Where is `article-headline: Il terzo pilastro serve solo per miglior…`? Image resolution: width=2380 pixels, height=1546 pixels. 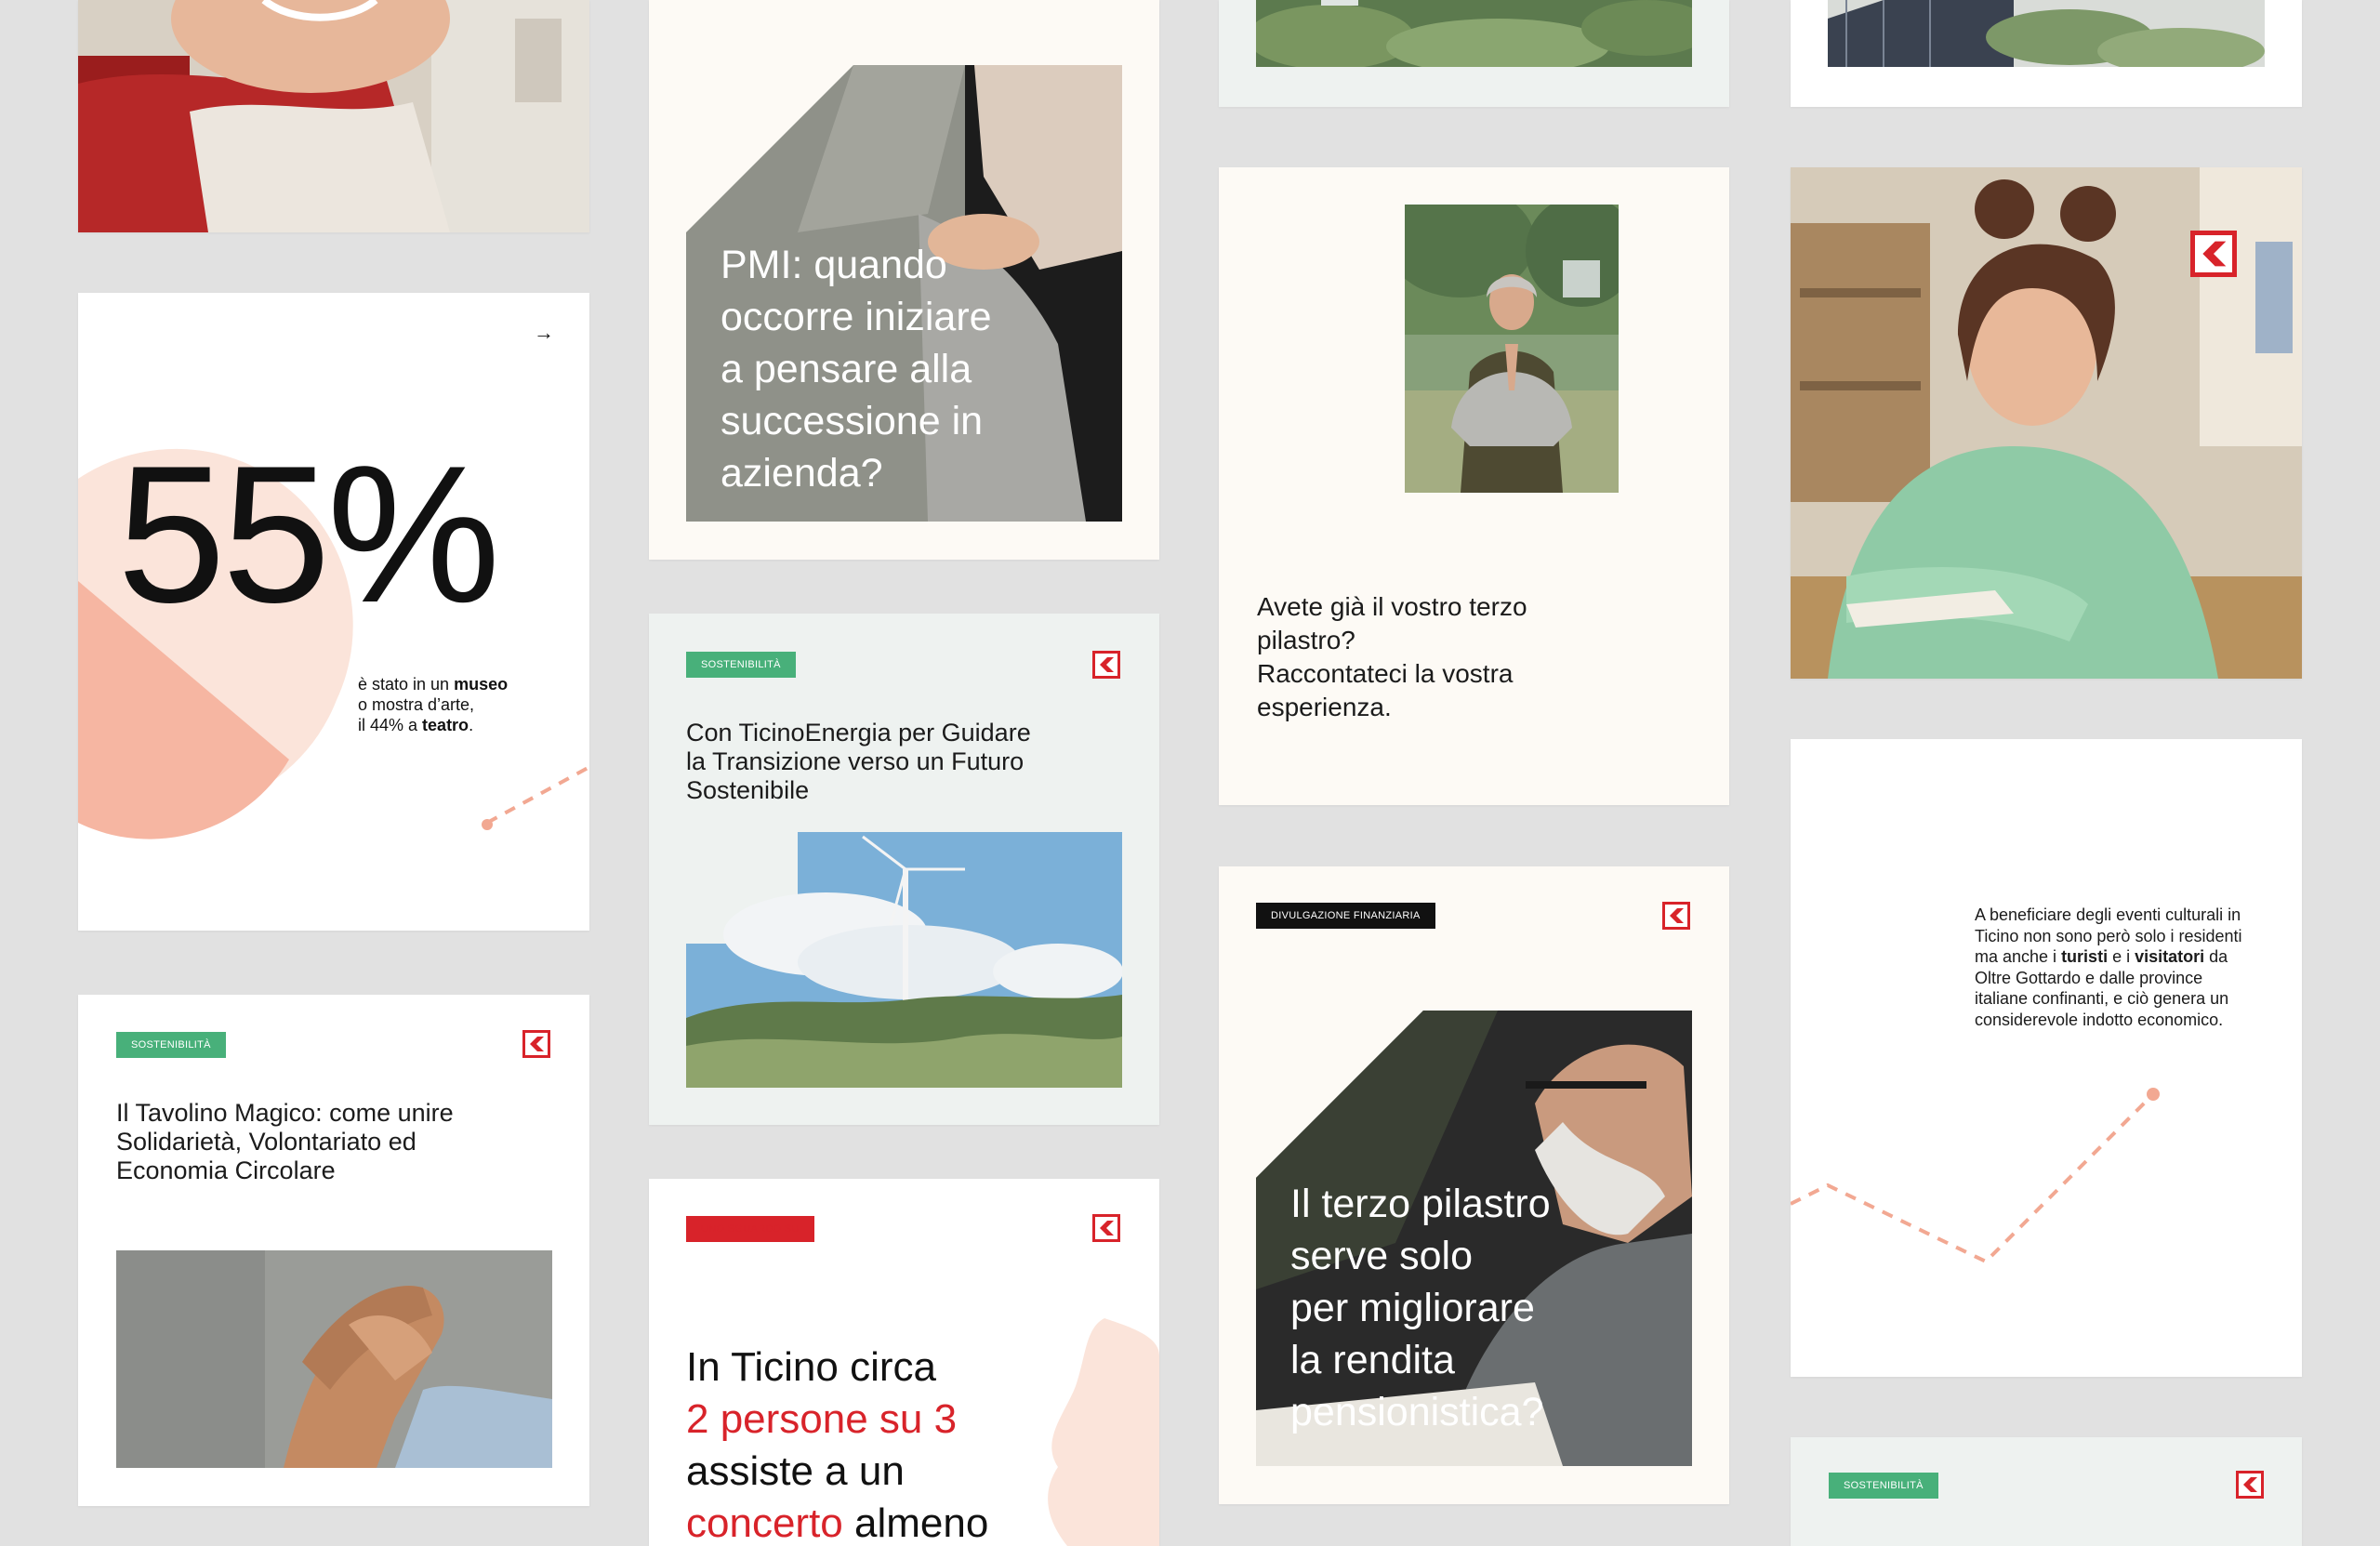 article-headline: Il terzo pilastro serve solo per miglior… is located at coordinates (1420, 1308).